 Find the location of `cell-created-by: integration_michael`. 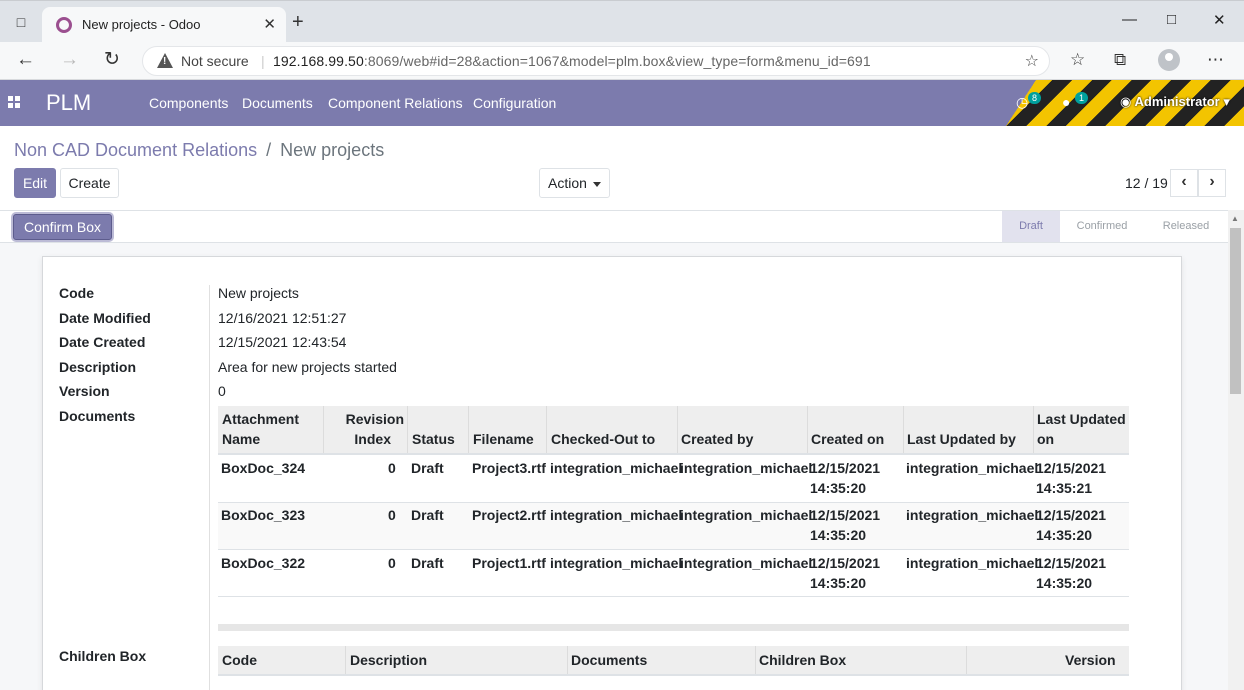

cell-created-by: integration_michael is located at coordinates (746, 468).